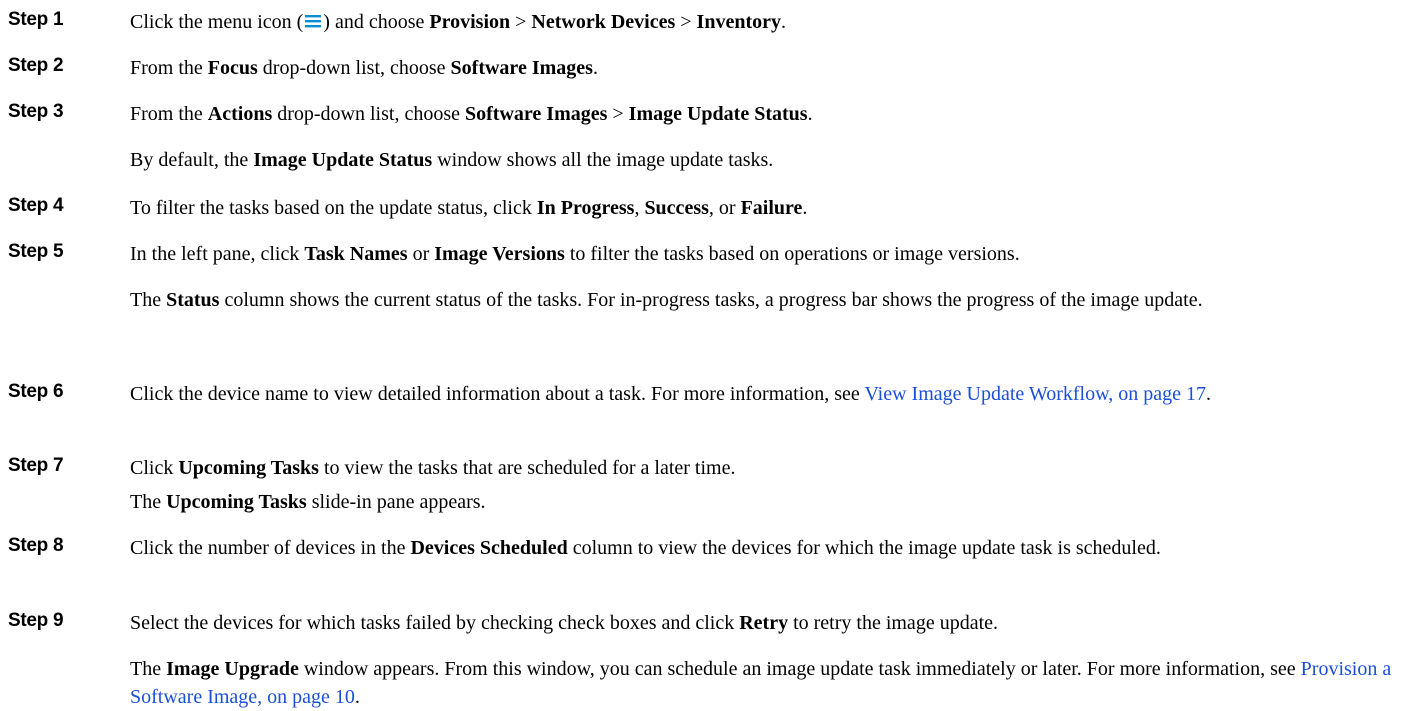  What do you see at coordinates (193, 300) in the screenshot?
I see `ui-term: Status` at bounding box center [193, 300].